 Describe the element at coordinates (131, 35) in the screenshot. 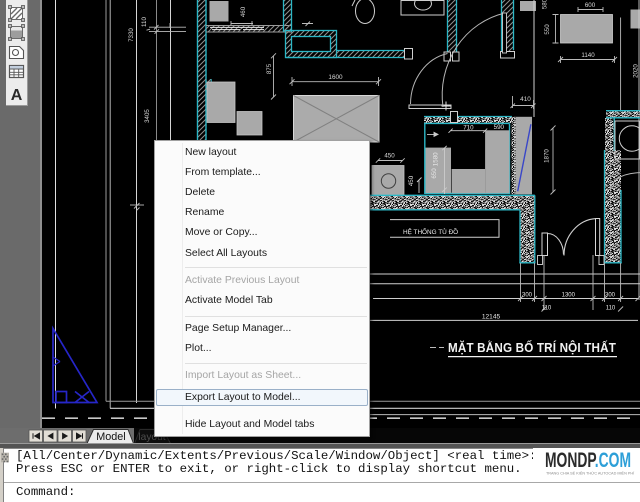

I see `svg-text: 7330` at that location.